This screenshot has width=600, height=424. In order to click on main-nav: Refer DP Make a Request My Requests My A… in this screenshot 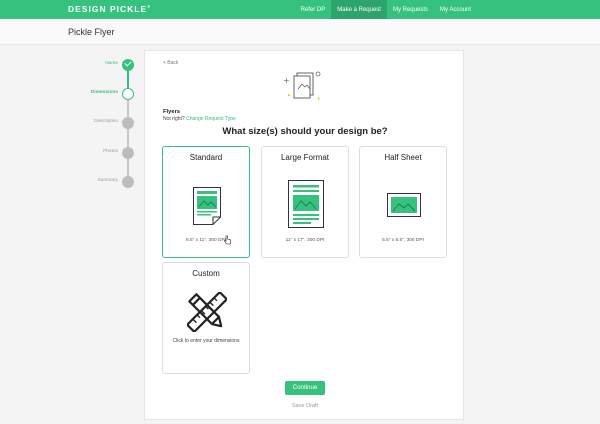, I will do `click(386, 9)`.